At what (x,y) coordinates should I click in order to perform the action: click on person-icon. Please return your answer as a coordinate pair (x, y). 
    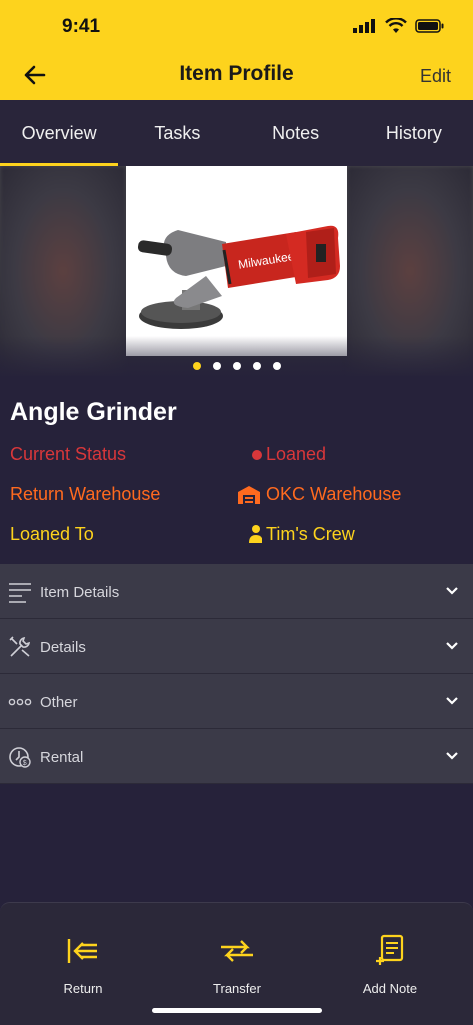
    Looking at the image, I should click on (255, 534).